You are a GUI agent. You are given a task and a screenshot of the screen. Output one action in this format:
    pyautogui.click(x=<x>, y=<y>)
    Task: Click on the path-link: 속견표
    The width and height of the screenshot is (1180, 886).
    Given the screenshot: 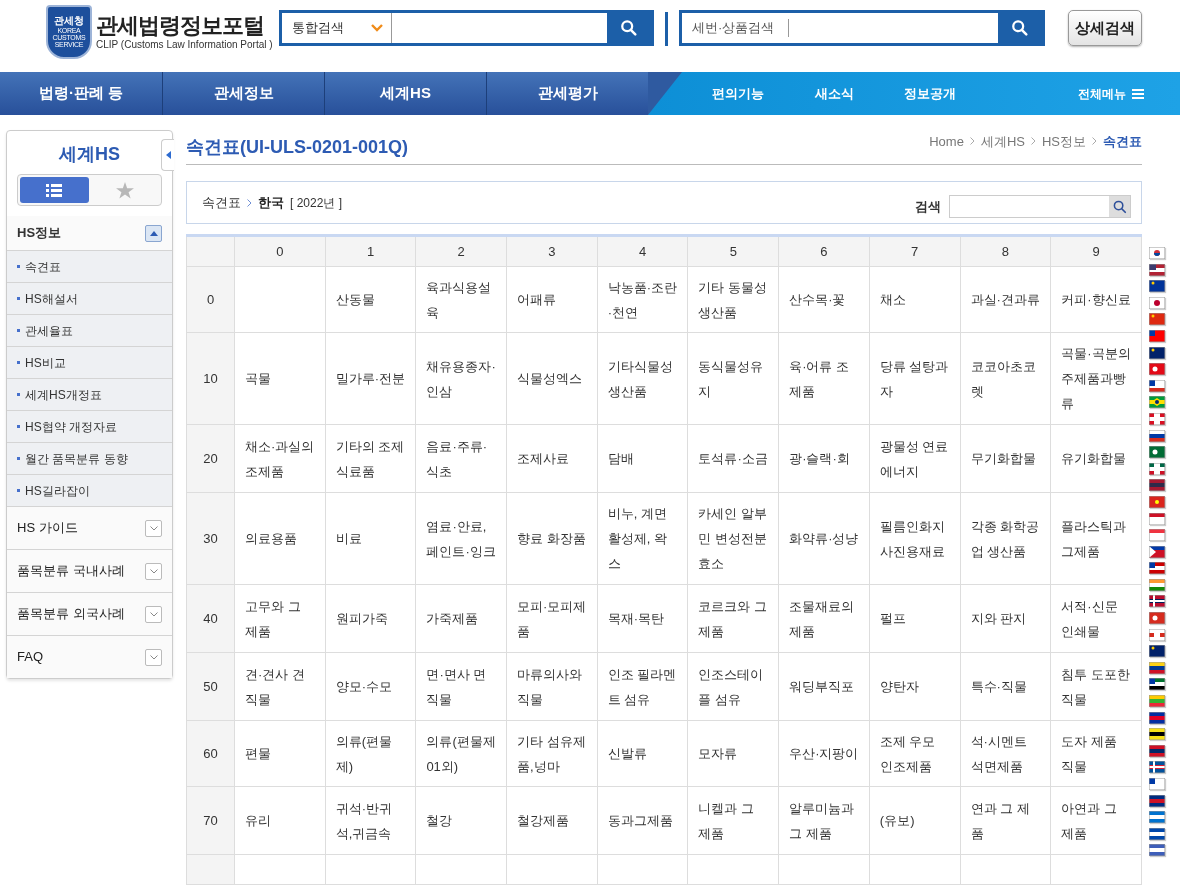 What is the action you would take?
    pyautogui.click(x=221, y=202)
    